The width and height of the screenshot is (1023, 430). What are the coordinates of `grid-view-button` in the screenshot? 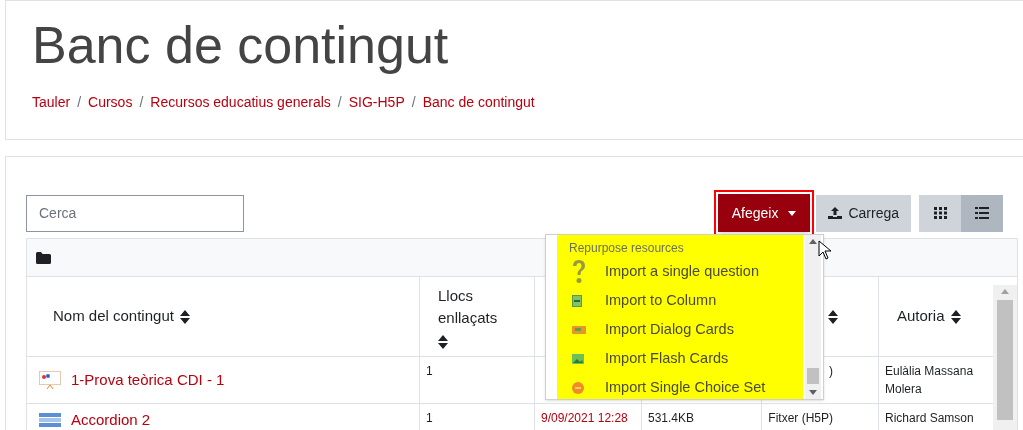 It's located at (940, 213).